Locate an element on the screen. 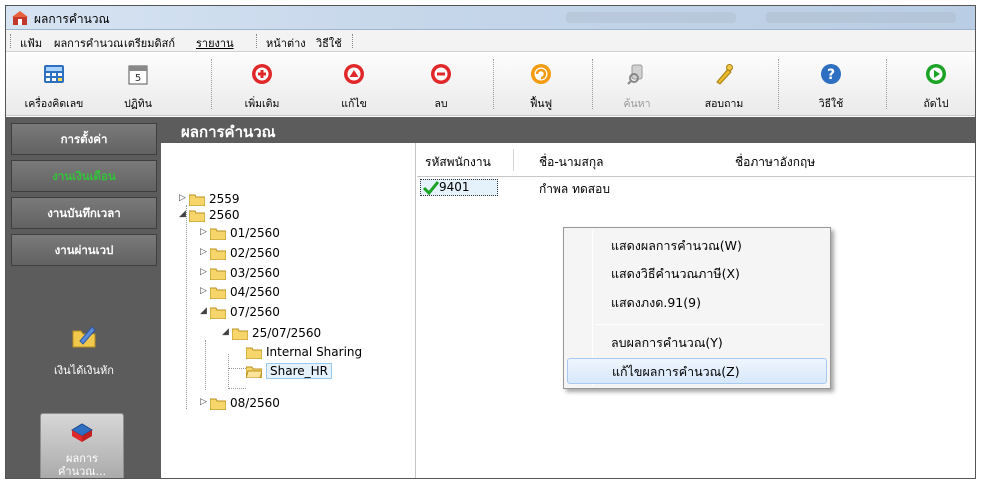  title-bar: ผลการคำนวณ is located at coordinates (490, 18).